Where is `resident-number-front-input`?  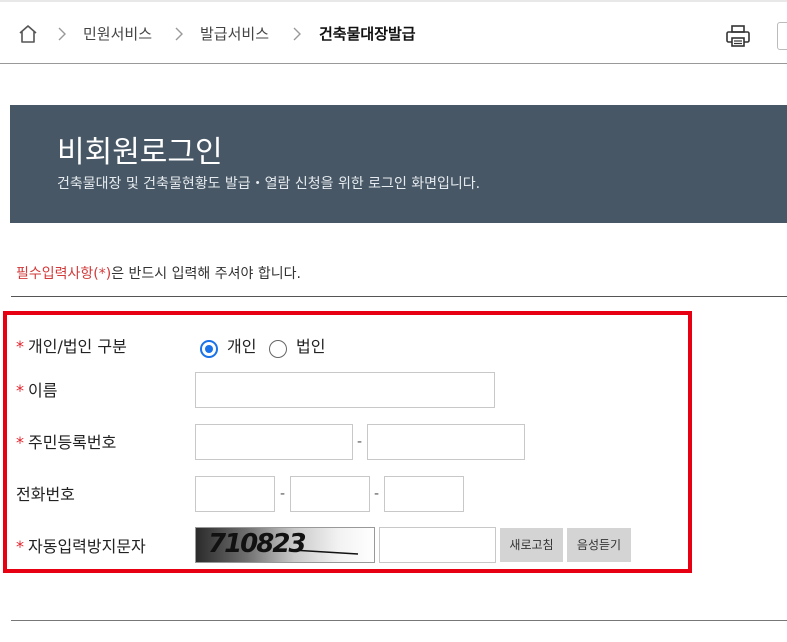 resident-number-front-input is located at coordinates (274, 442).